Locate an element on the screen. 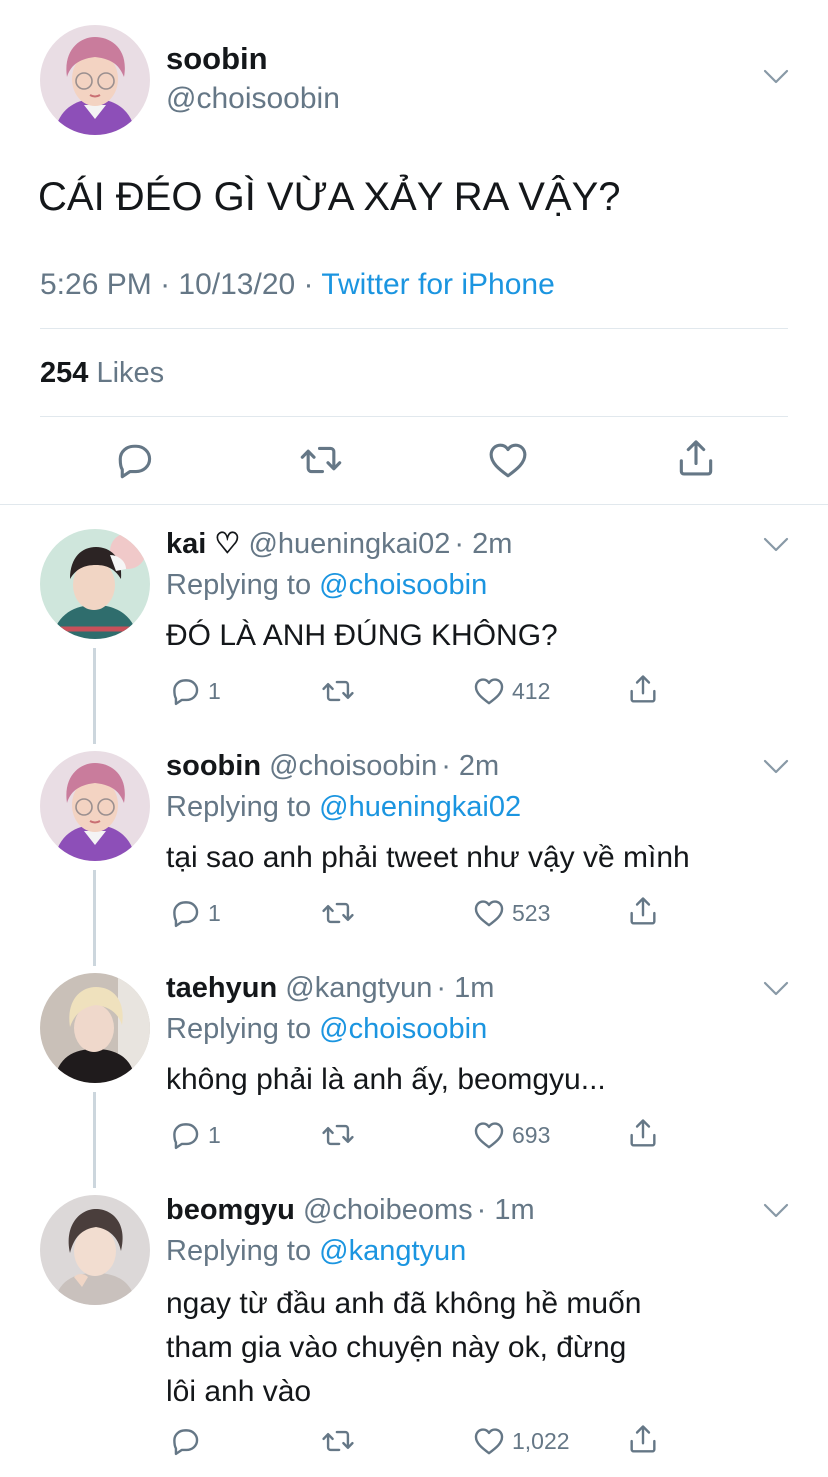  mention-link: @hueningkai02 is located at coordinates (420, 807).